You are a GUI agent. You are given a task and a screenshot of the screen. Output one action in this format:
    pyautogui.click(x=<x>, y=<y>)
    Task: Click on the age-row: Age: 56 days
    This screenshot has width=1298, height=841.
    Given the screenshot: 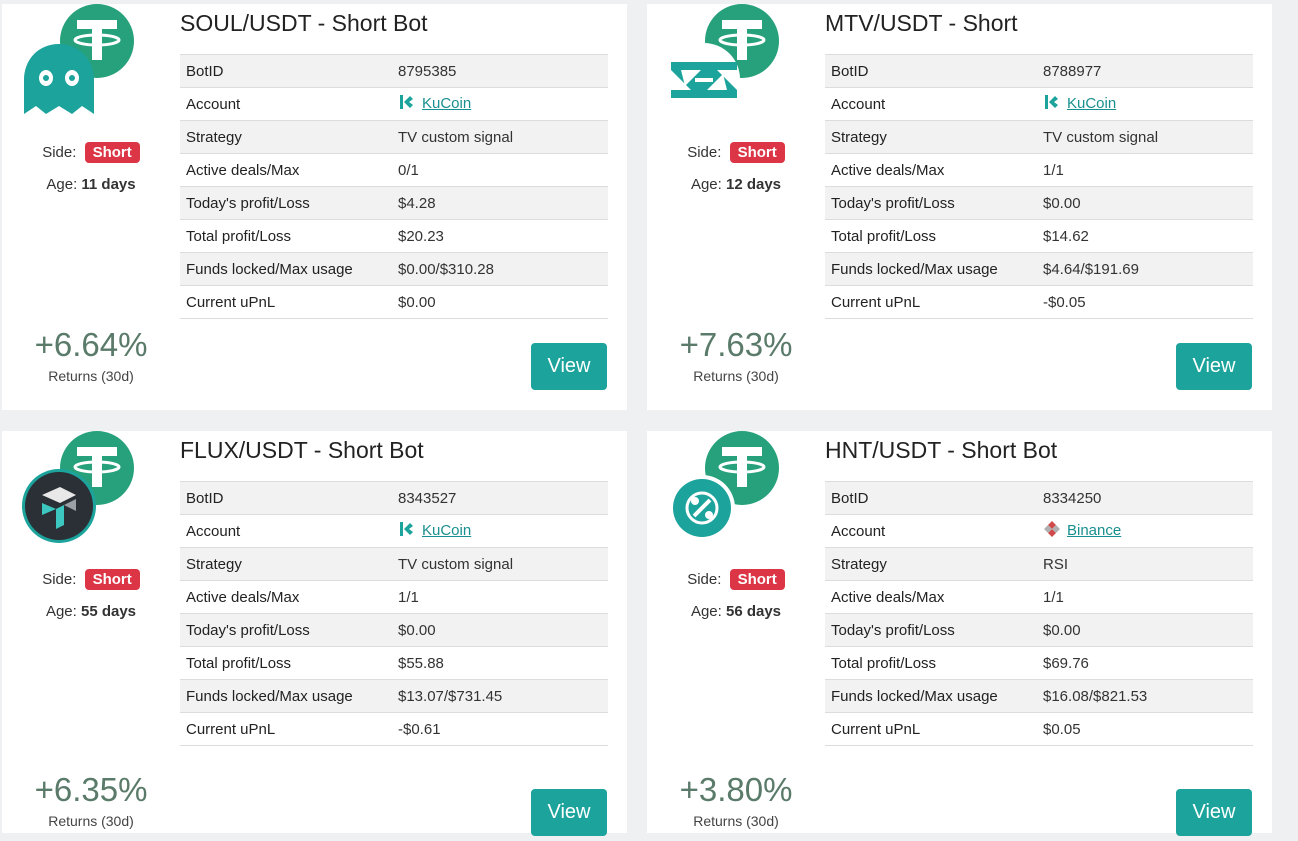 What is the action you would take?
    pyautogui.click(x=736, y=611)
    